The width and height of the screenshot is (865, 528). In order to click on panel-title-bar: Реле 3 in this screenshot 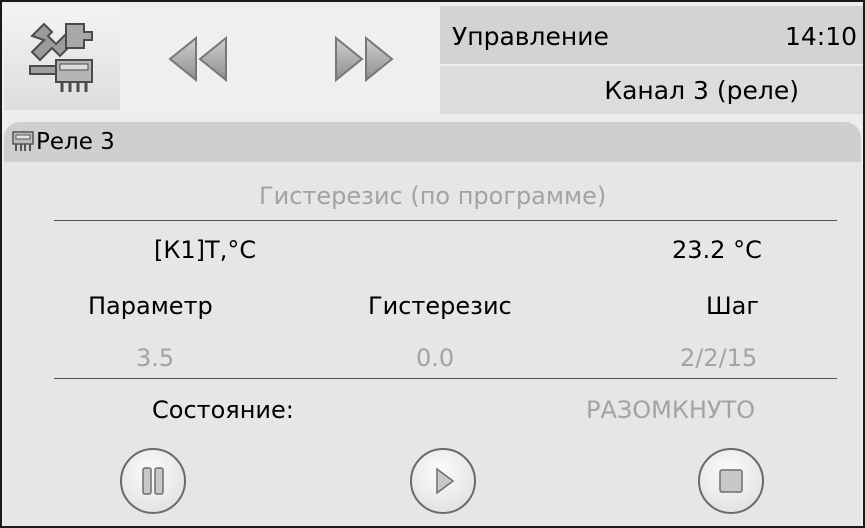, I will do `click(432, 142)`.